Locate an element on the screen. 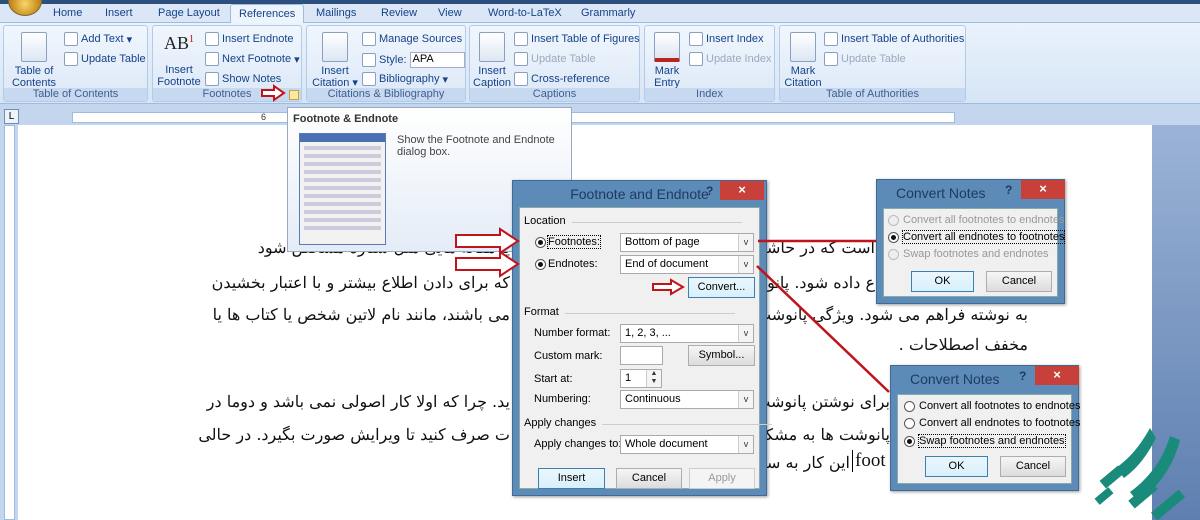 The image size is (1200, 520). apply-changes-to-label: Apply changes to: is located at coordinates (578, 444).